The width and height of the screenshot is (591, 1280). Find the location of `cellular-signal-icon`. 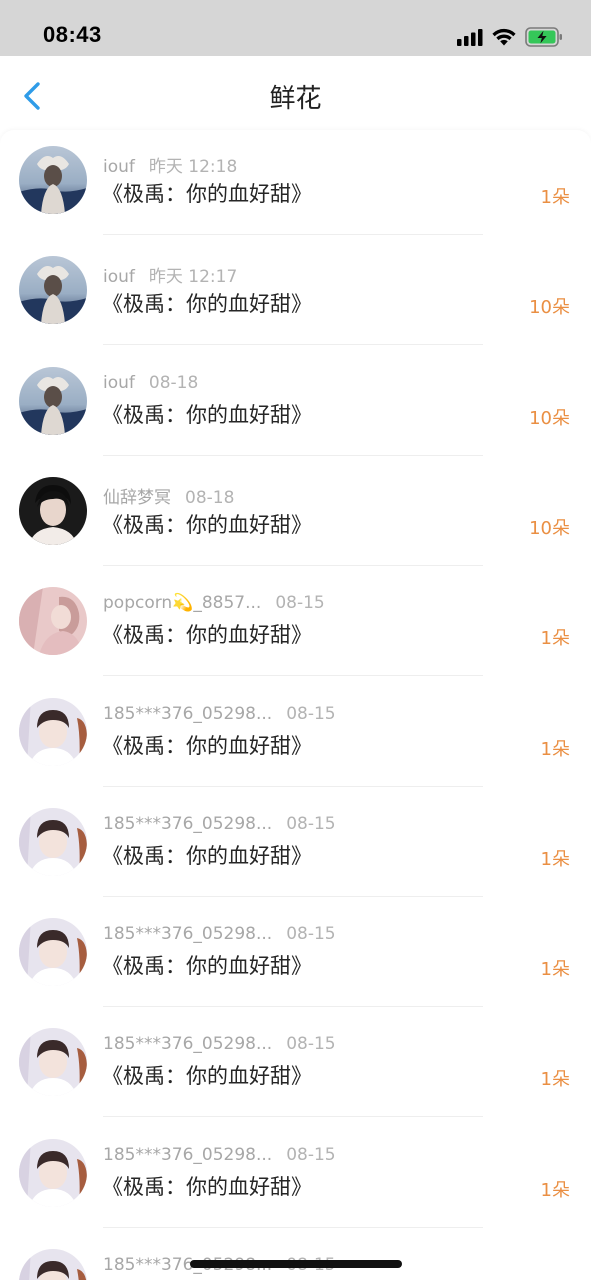

cellular-signal-icon is located at coordinates (470, 37).